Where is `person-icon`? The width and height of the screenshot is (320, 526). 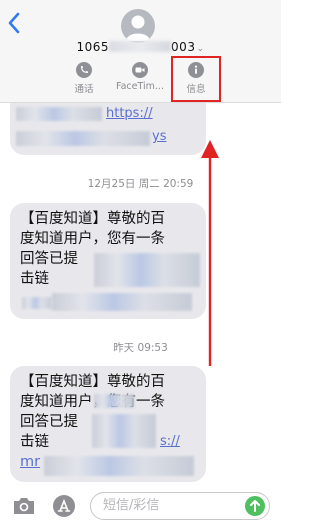 person-icon is located at coordinates (138, 28).